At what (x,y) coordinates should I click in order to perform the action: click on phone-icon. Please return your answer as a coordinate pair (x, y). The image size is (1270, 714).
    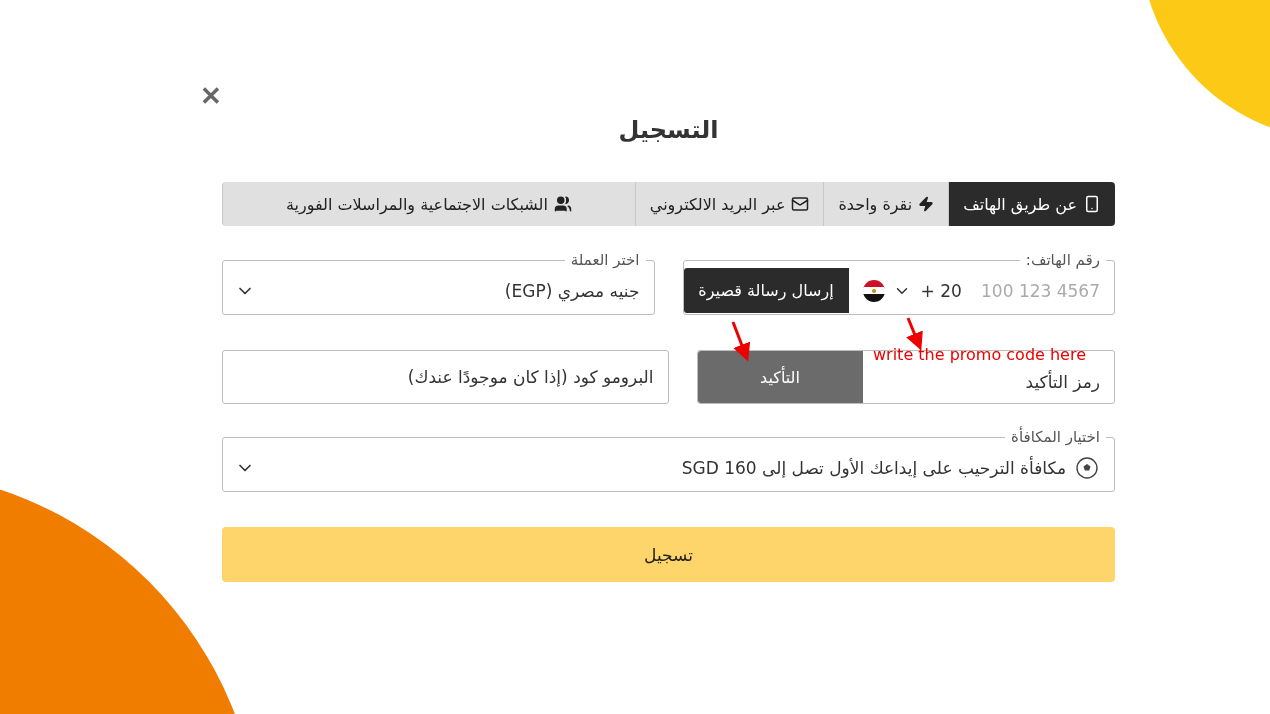
    Looking at the image, I should click on (1092, 204).